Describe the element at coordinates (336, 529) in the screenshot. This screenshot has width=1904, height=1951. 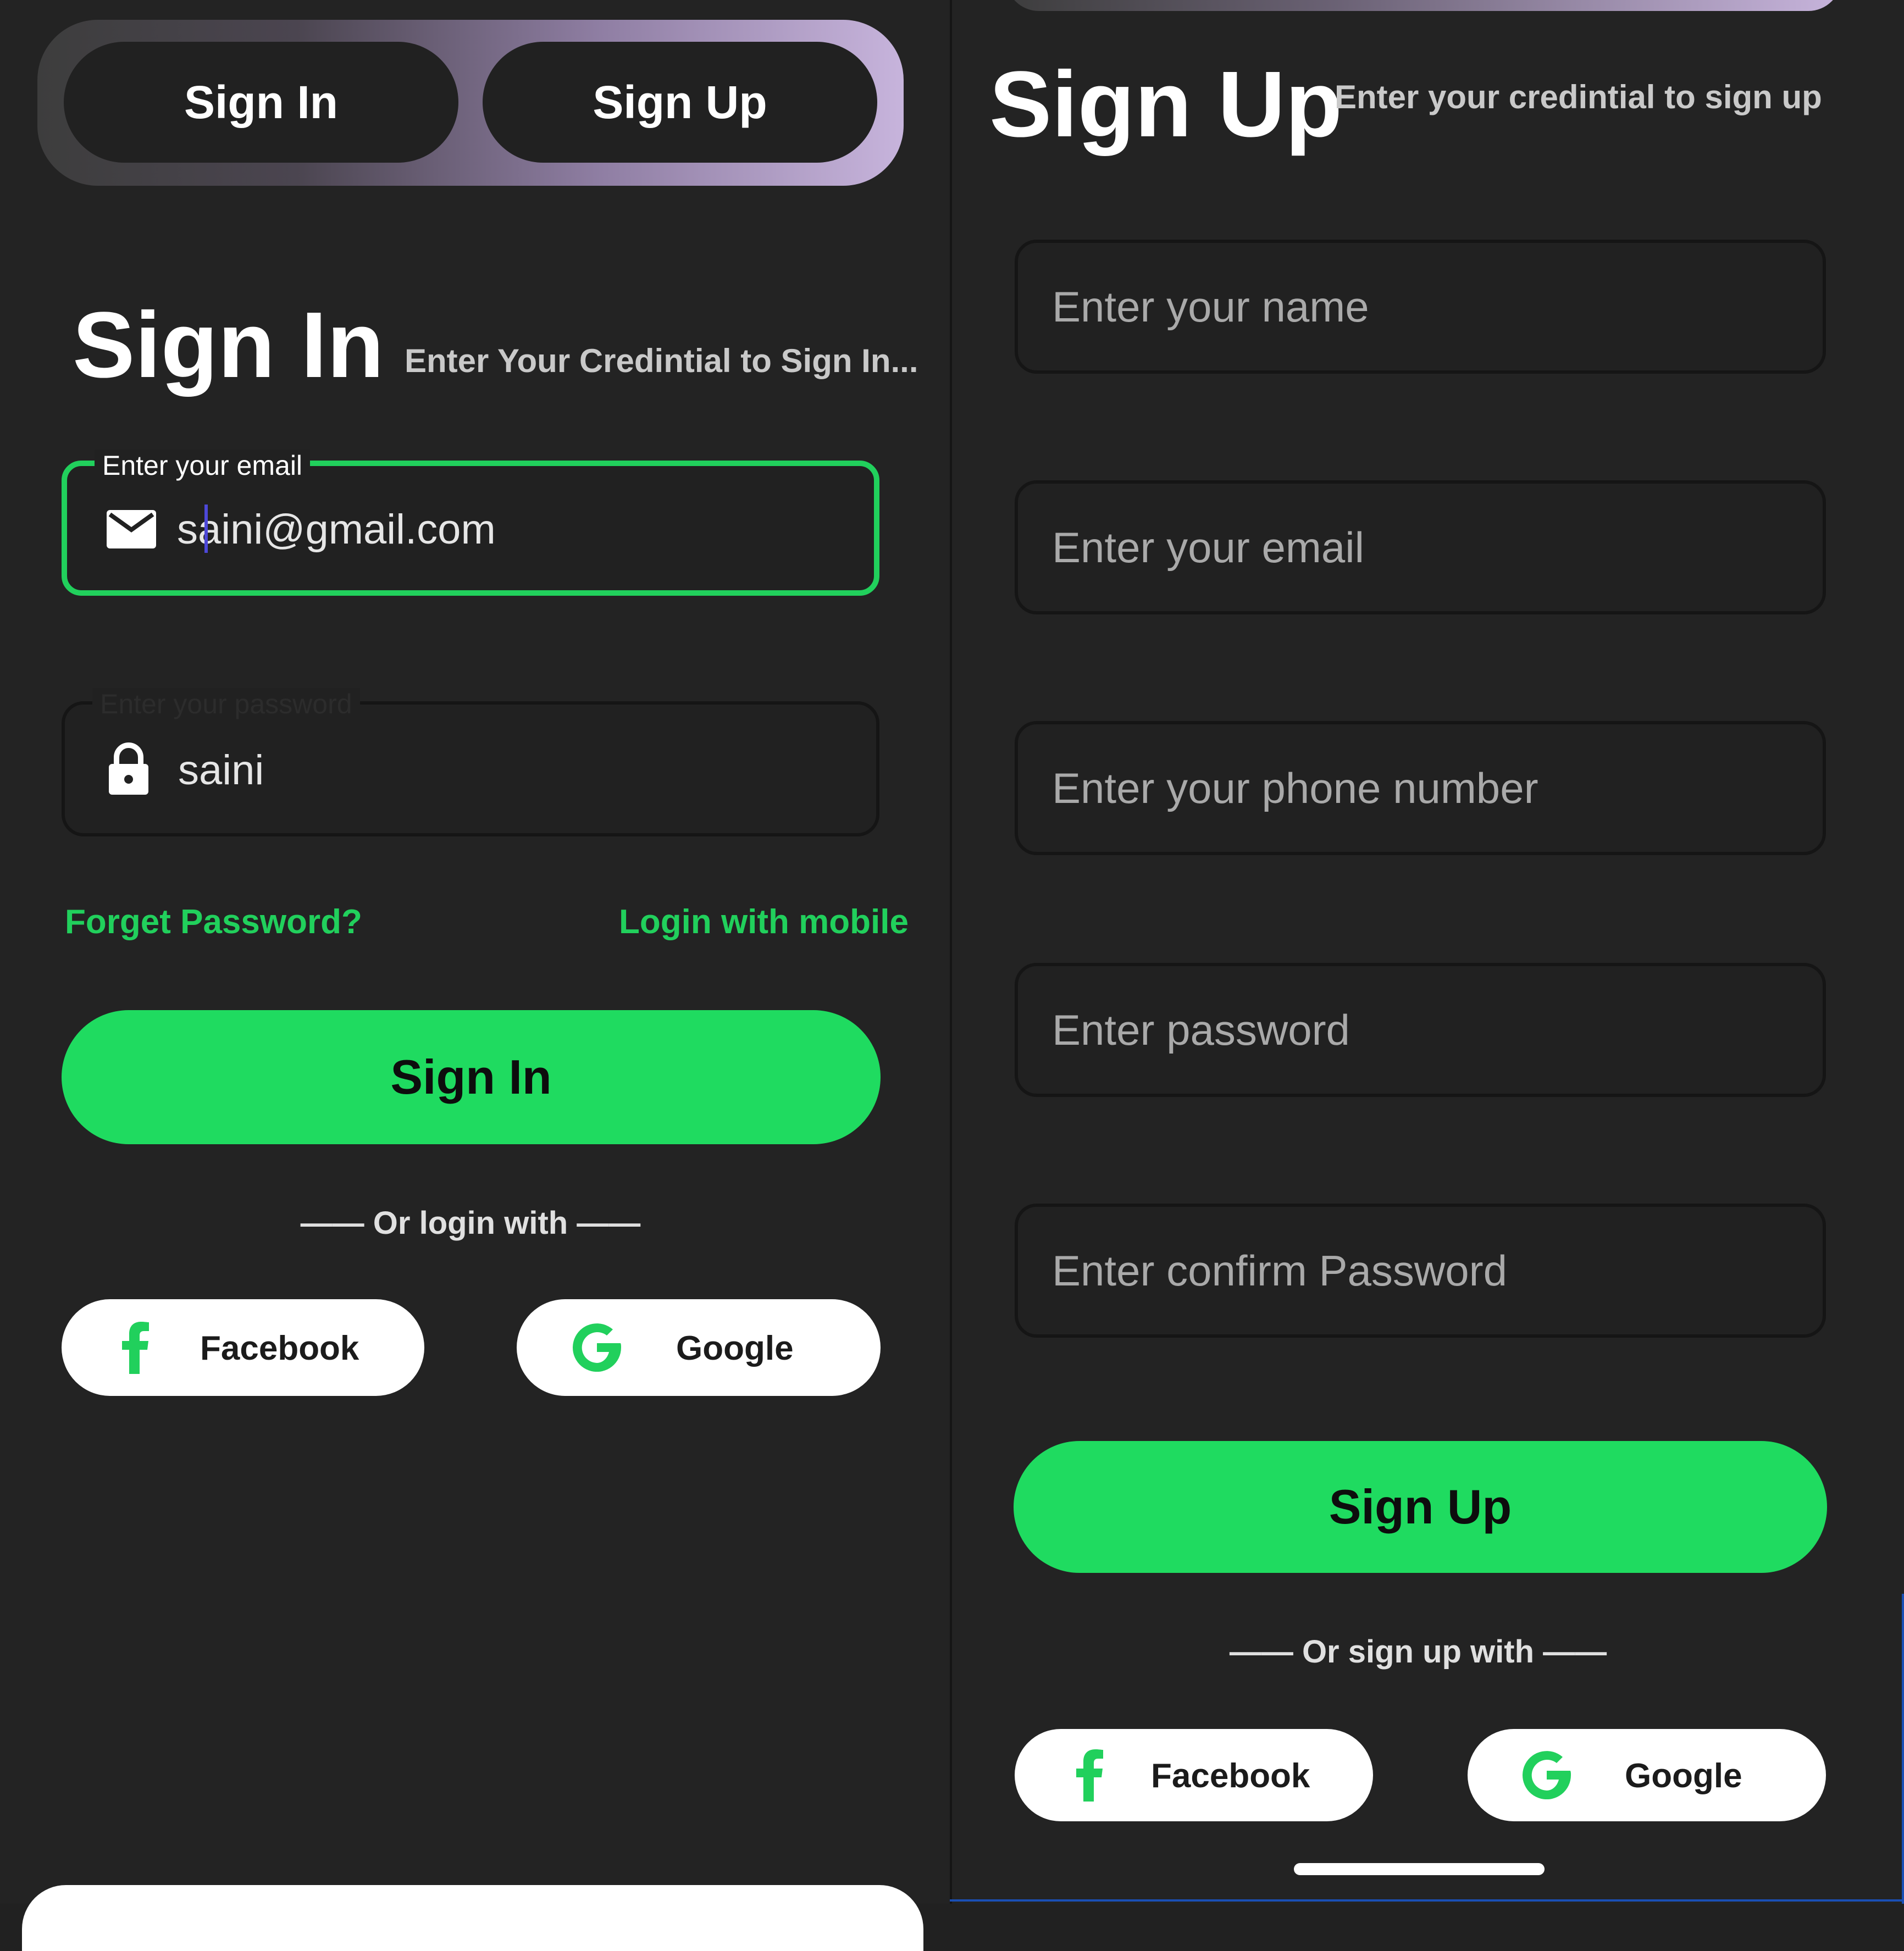
I see `email-field-value: saini@gmail.com` at that location.